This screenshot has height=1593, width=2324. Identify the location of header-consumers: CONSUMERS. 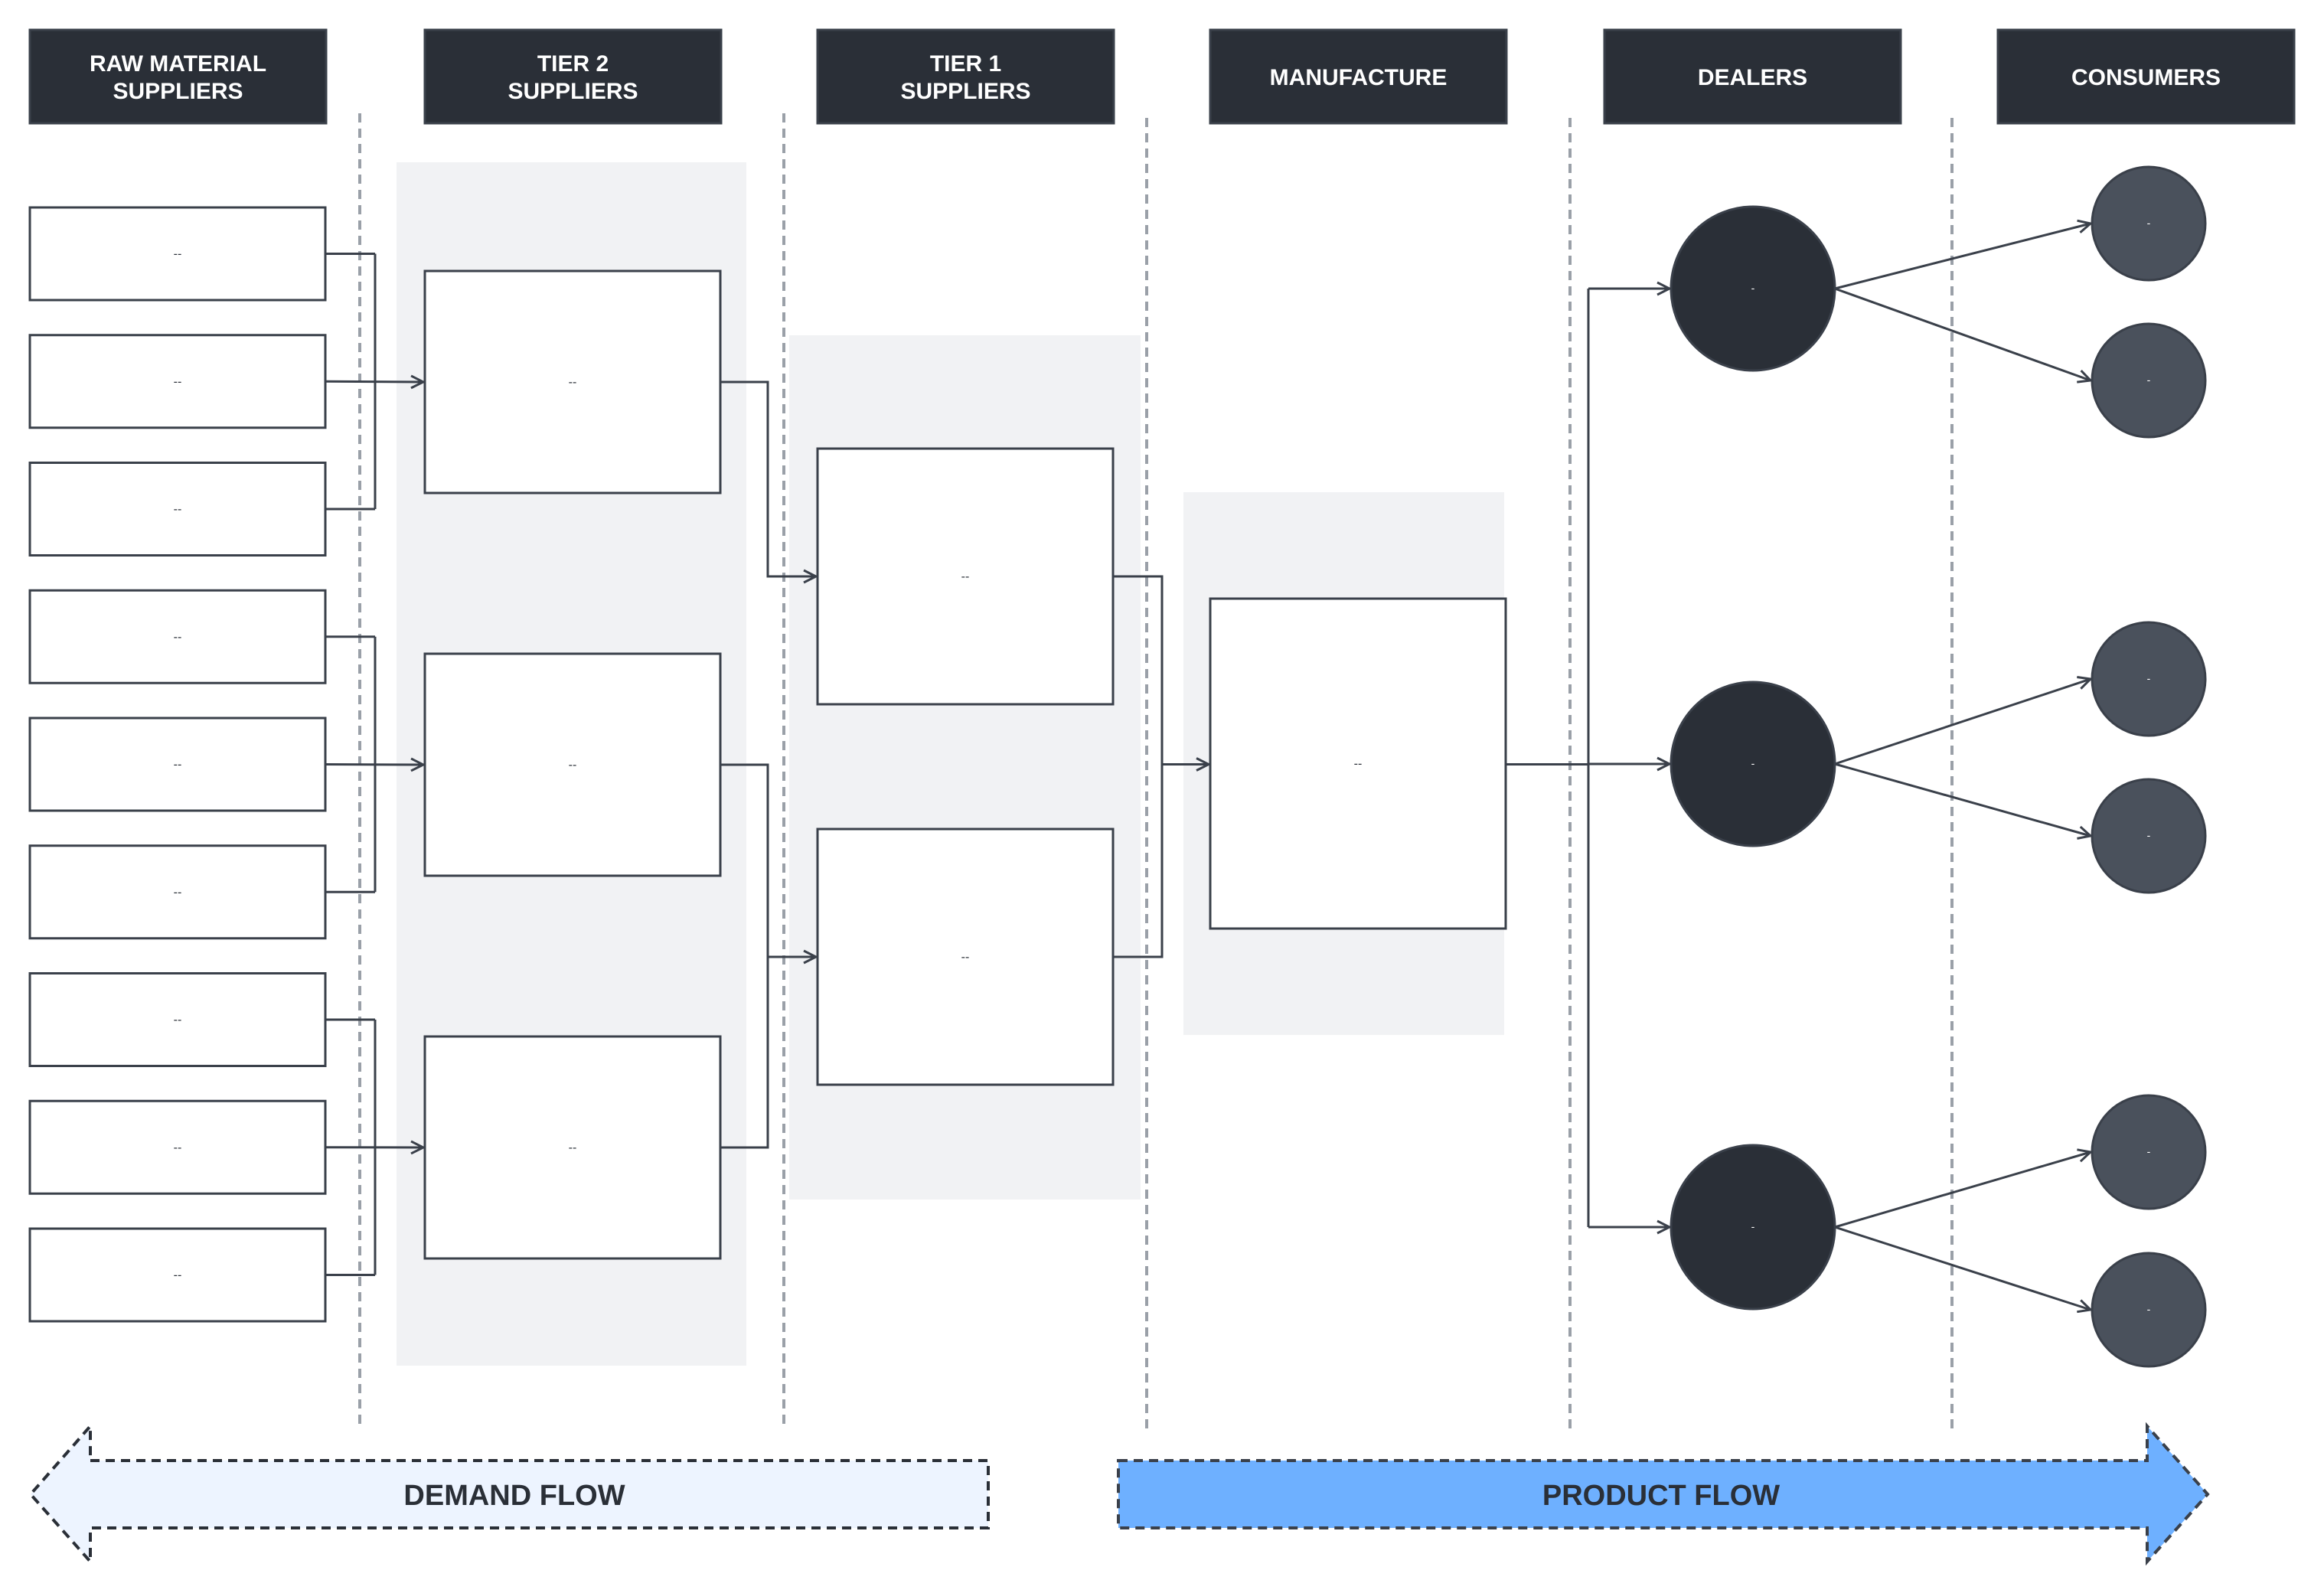
(2146, 76).